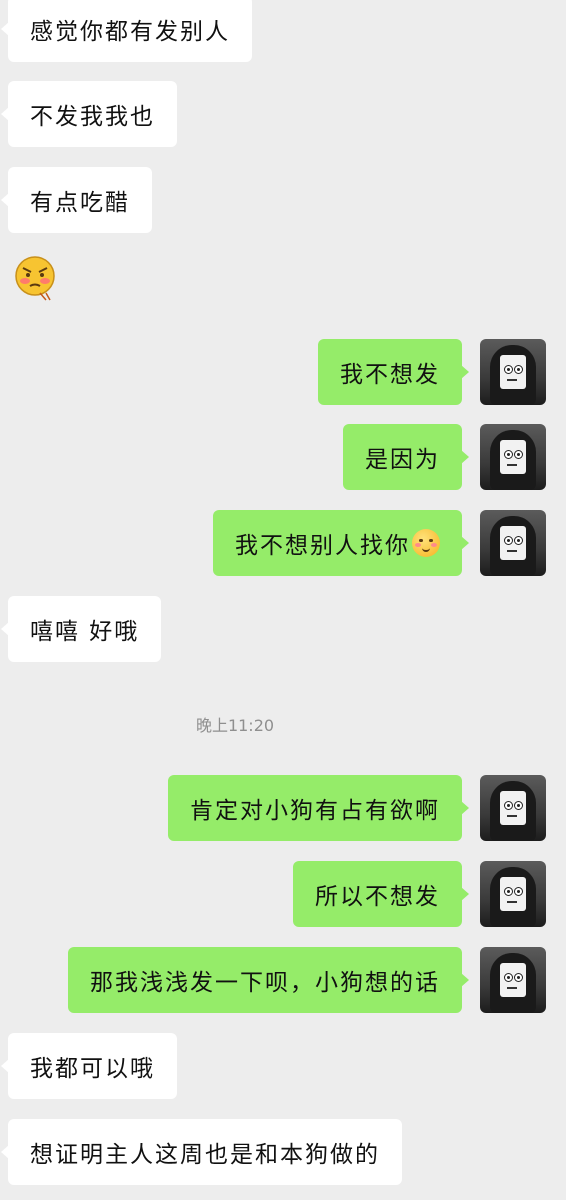 This screenshot has width=566, height=1200. Describe the element at coordinates (235, 725) in the screenshot. I see `message-timestamp: 晚上11:20` at that location.